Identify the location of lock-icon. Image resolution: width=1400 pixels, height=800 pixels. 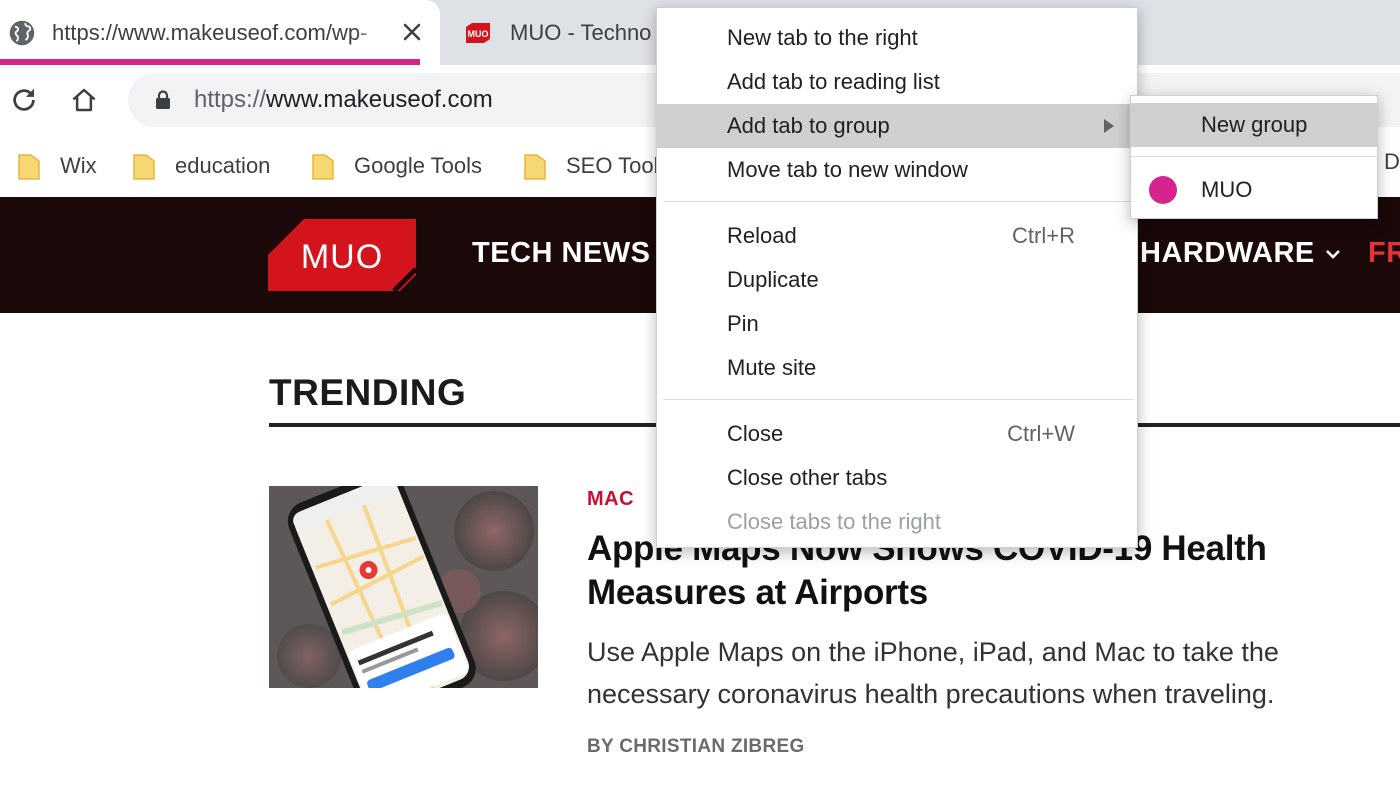
(163, 100).